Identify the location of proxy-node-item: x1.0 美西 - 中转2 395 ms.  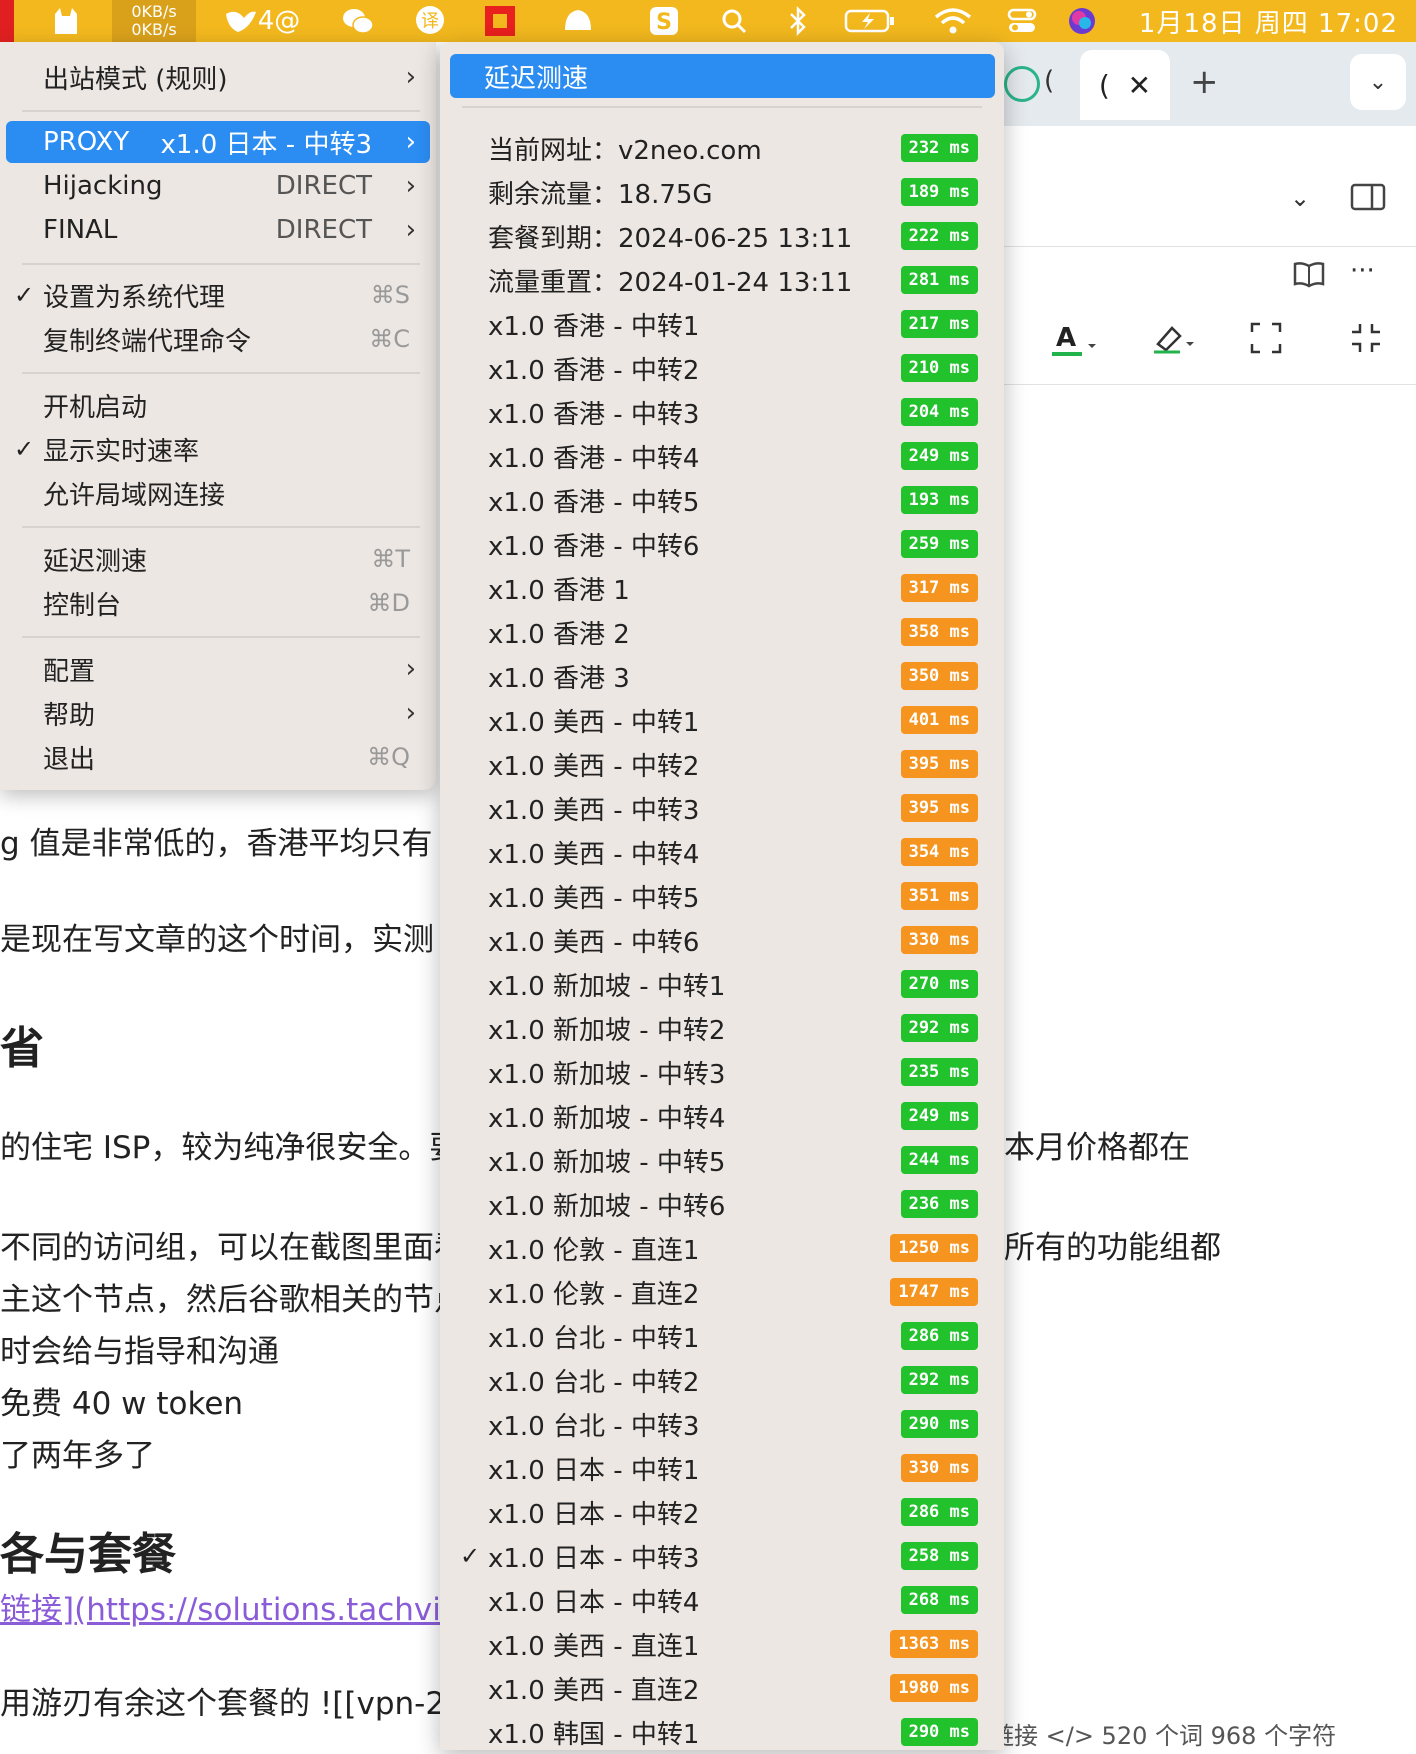
(722, 764).